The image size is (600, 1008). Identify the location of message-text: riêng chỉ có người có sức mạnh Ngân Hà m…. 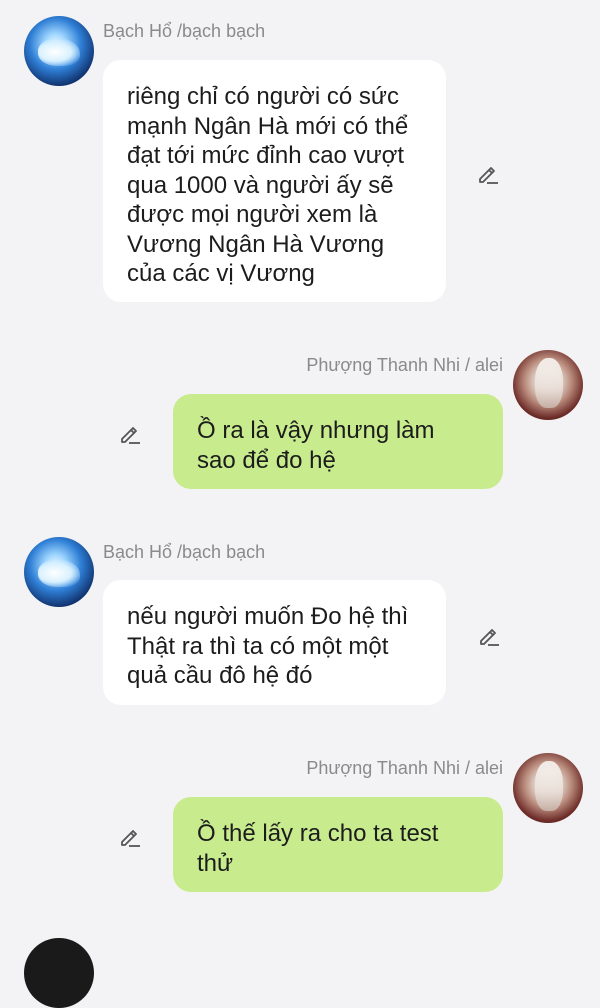
(268, 185).